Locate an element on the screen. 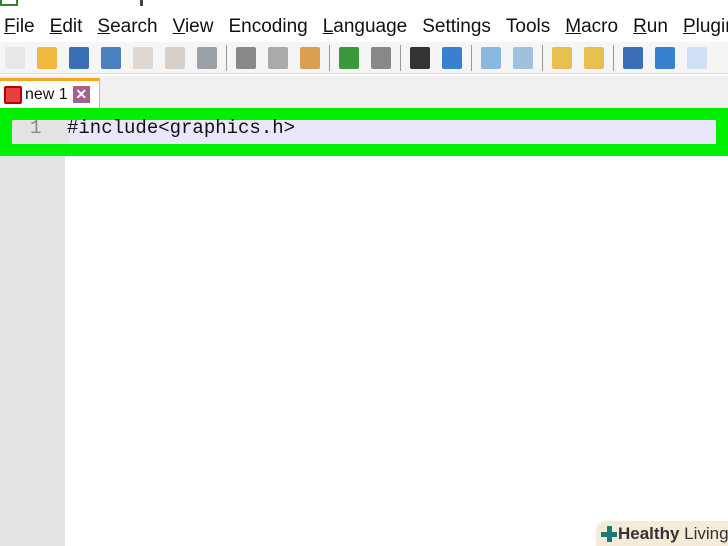  save-button is located at coordinates (79, 58).